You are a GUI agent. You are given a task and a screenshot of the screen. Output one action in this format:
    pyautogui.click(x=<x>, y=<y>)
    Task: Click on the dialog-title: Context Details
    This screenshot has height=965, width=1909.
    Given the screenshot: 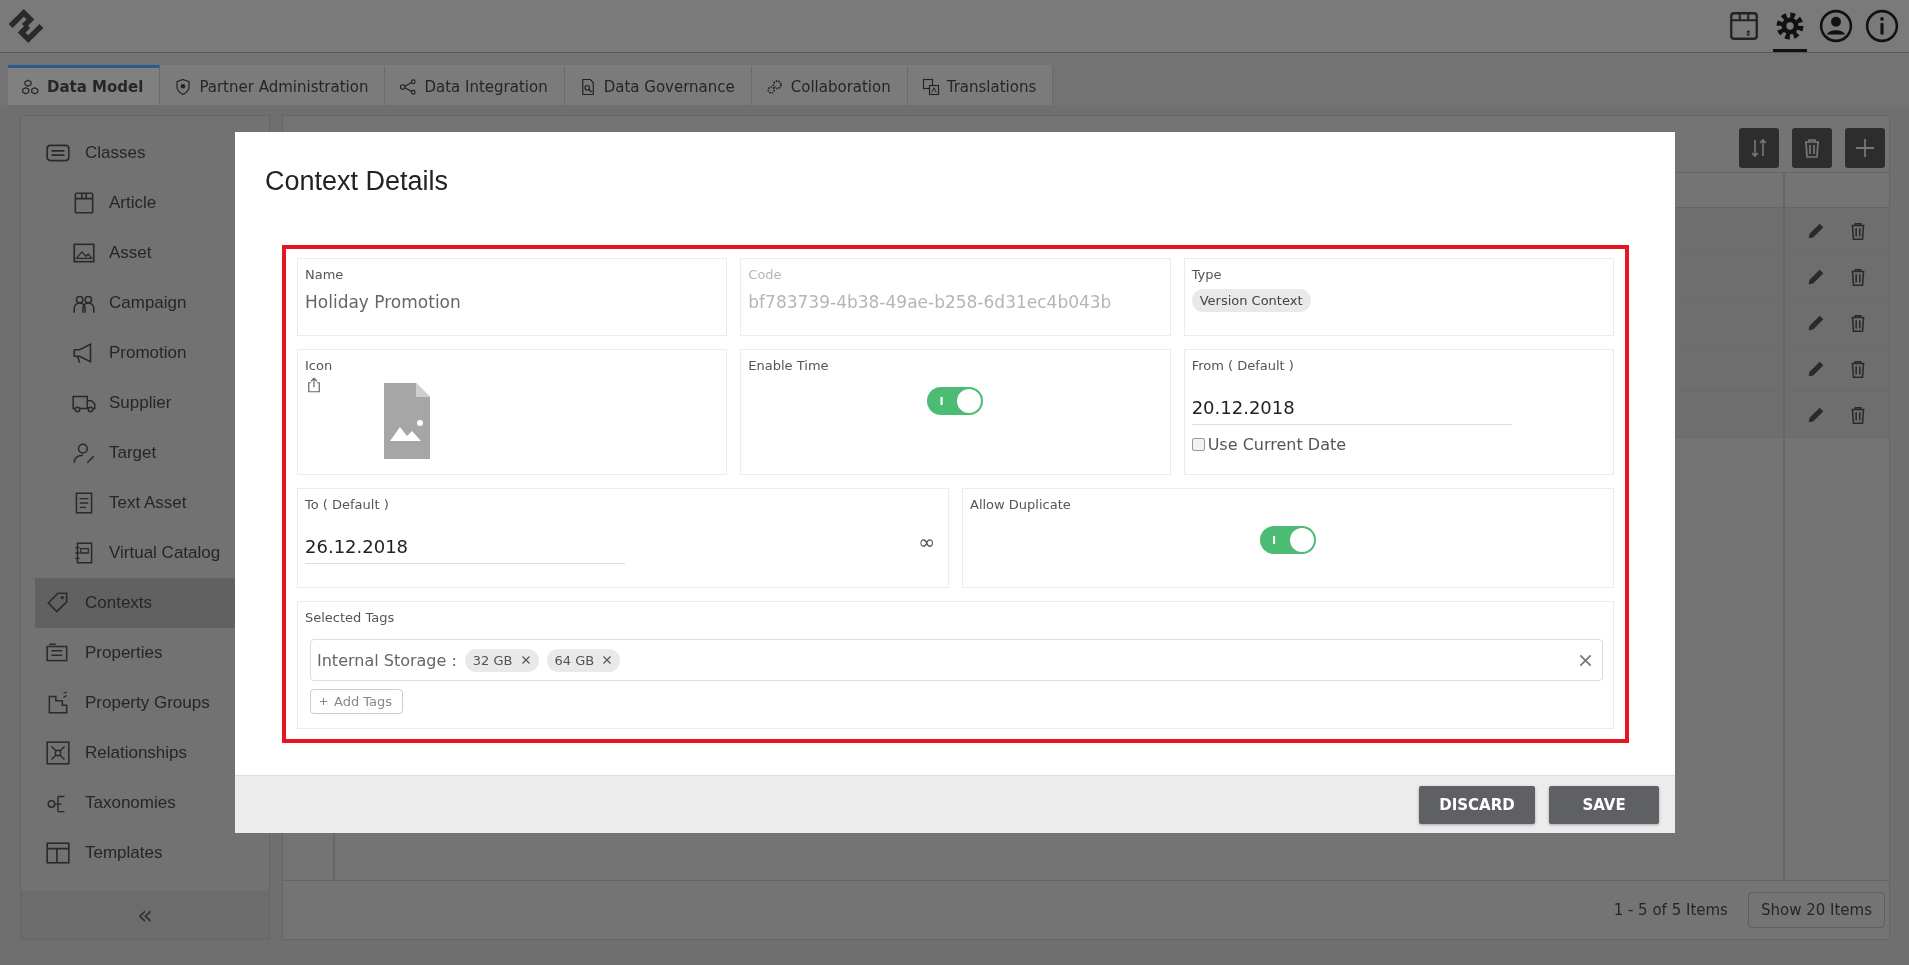 What is the action you would take?
    pyautogui.click(x=357, y=181)
    